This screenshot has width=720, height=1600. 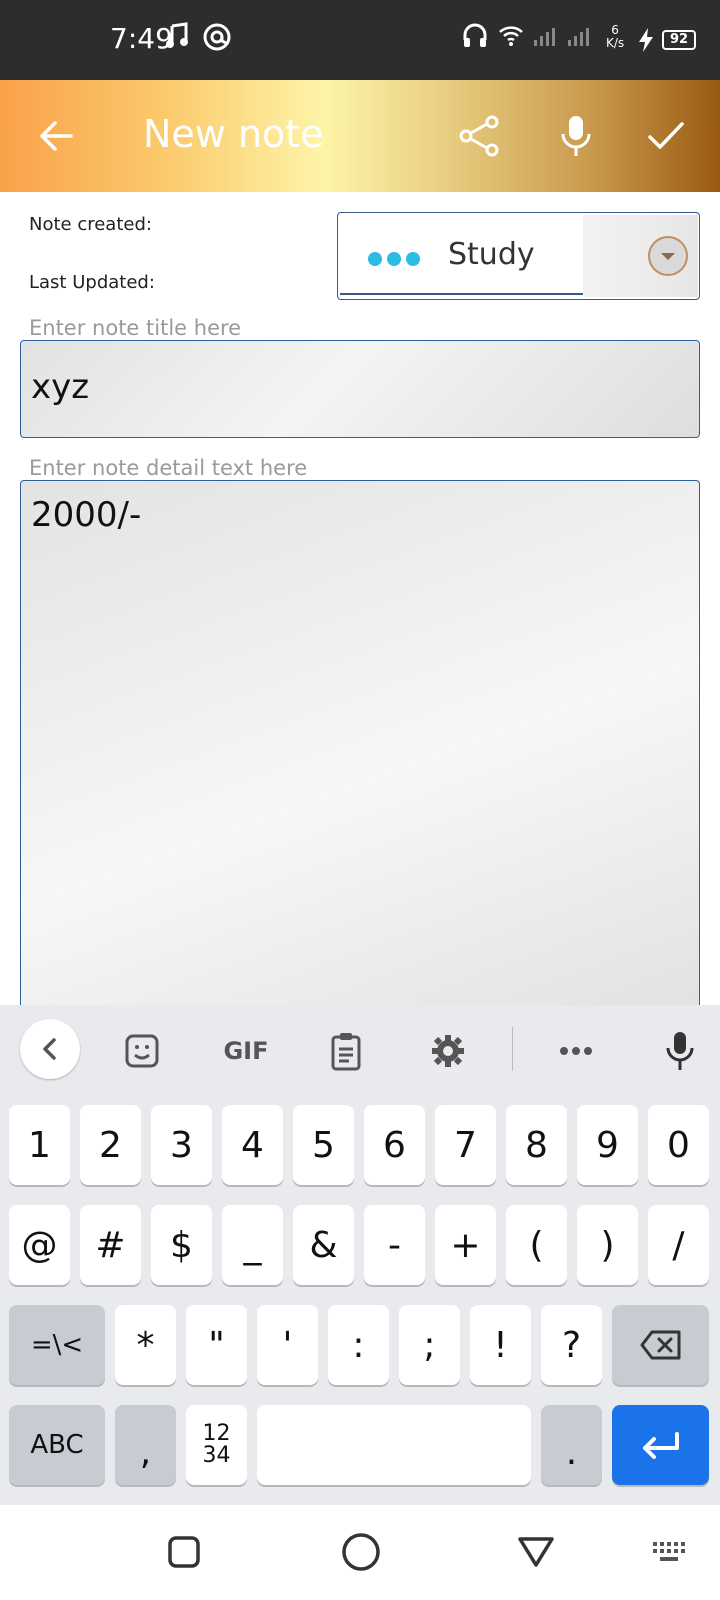 What do you see at coordinates (181, 1145) in the screenshot?
I see `key-3: 3` at bounding box center [181, 1145].